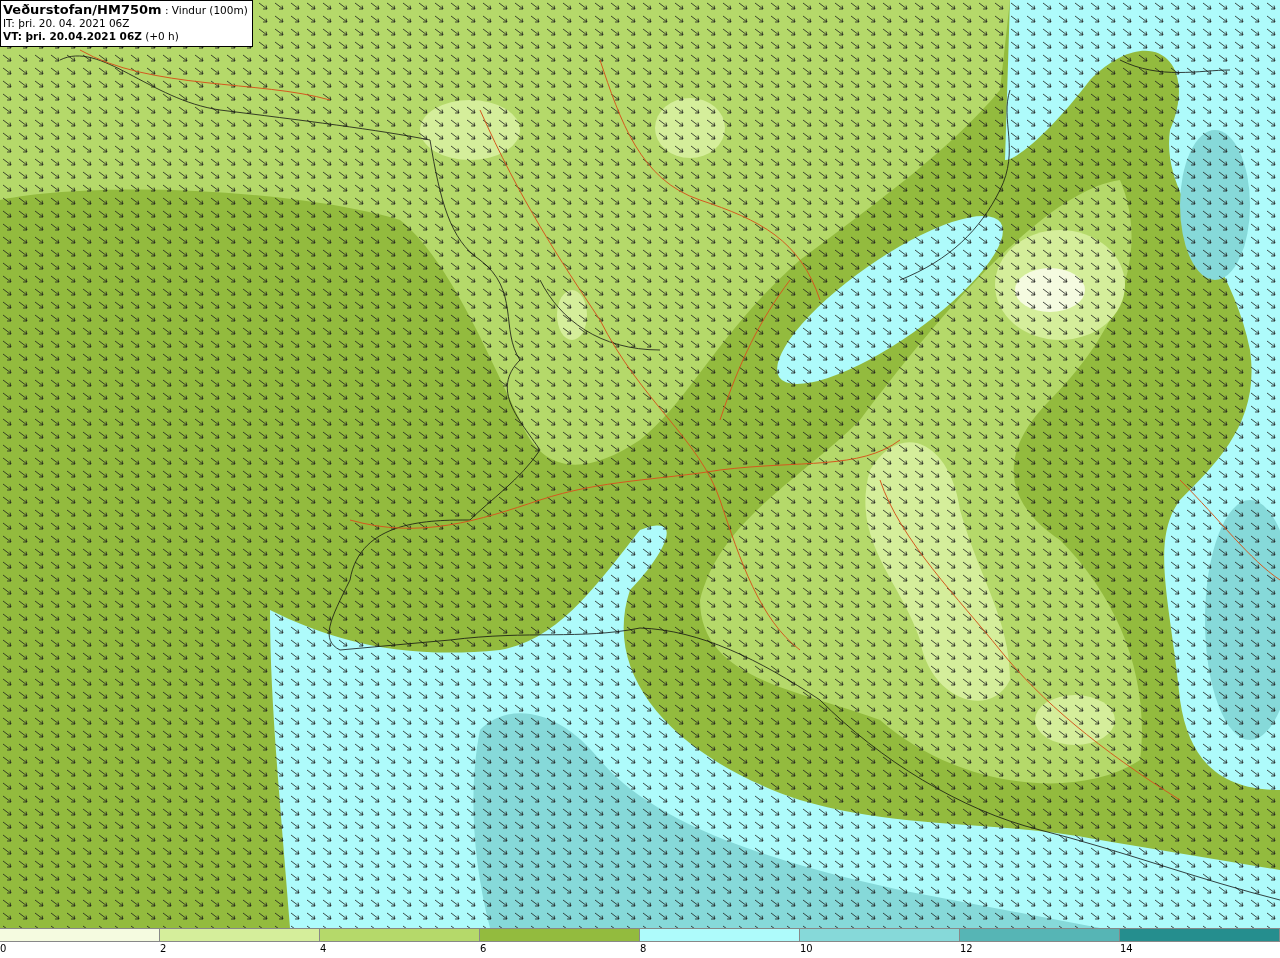  I want to click on map-info-text: Veðurstofan/HM750m : Vindur (100m), so click(125, 10).